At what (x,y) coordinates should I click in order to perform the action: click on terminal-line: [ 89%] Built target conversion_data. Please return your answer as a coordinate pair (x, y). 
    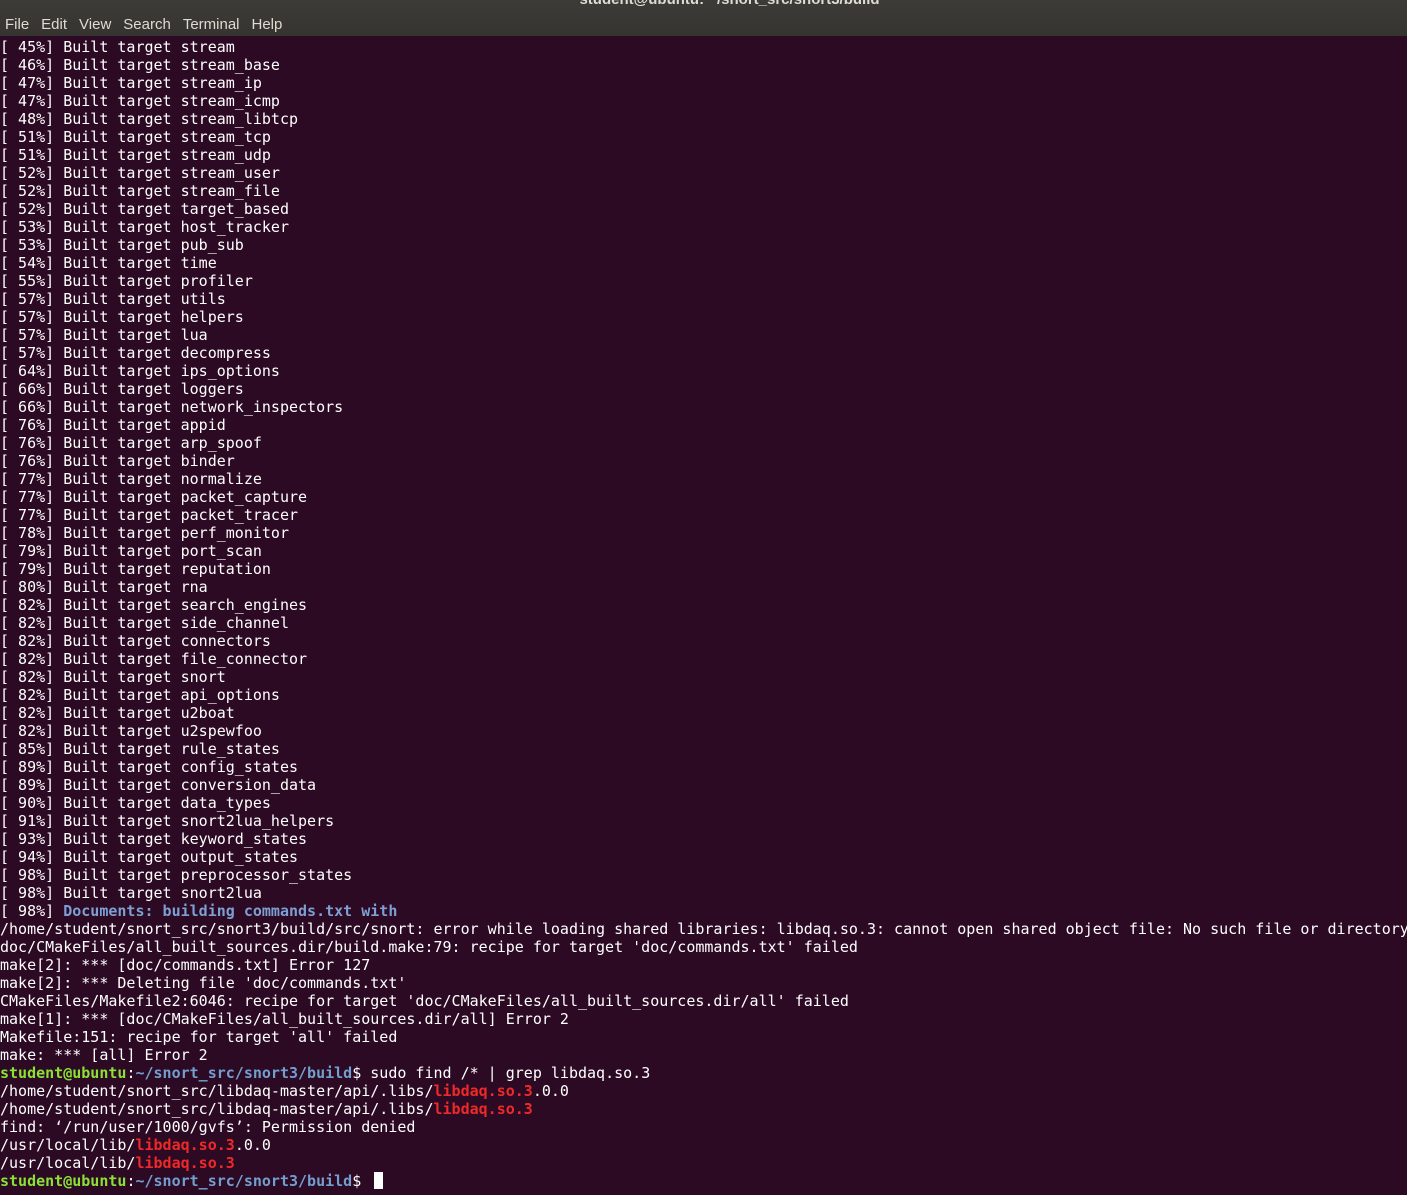
    Looking at the image, I should click on (703, 785).